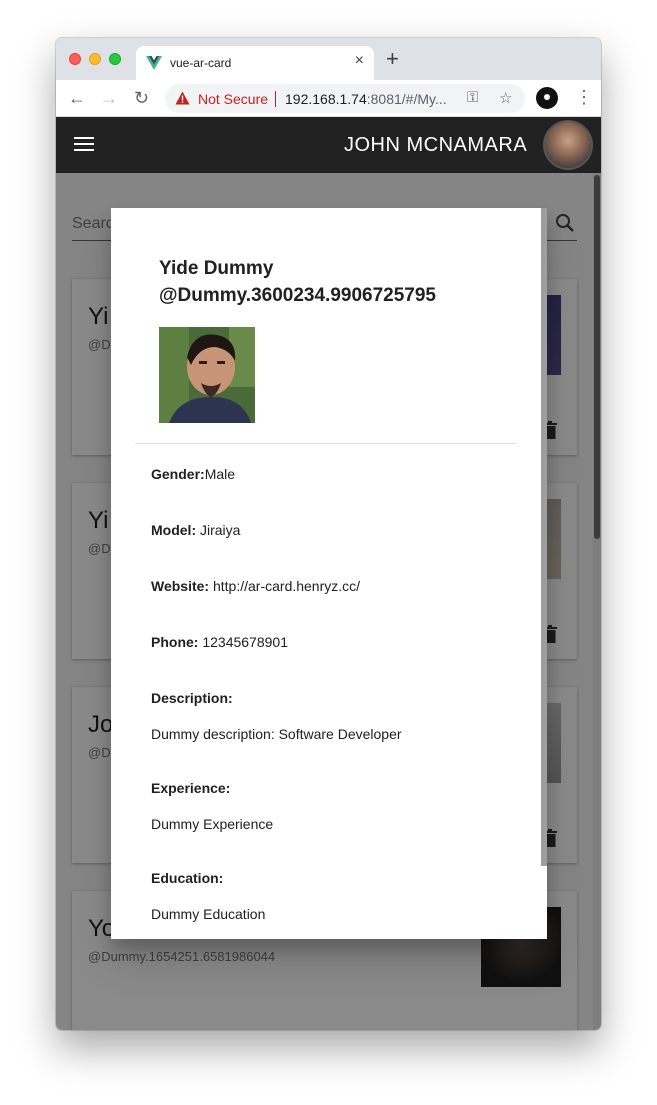  What do you see at coordinates (584, 97) in the screenshot?
I see `browser-menu-icon: ⋮` at bounding box center [584, 97].